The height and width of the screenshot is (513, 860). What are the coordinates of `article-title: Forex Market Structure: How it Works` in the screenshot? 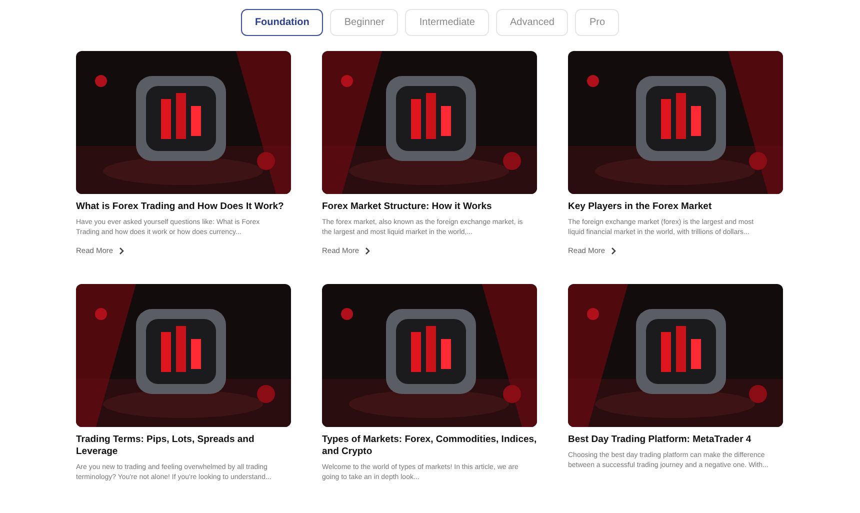 It's located at (429, 207).